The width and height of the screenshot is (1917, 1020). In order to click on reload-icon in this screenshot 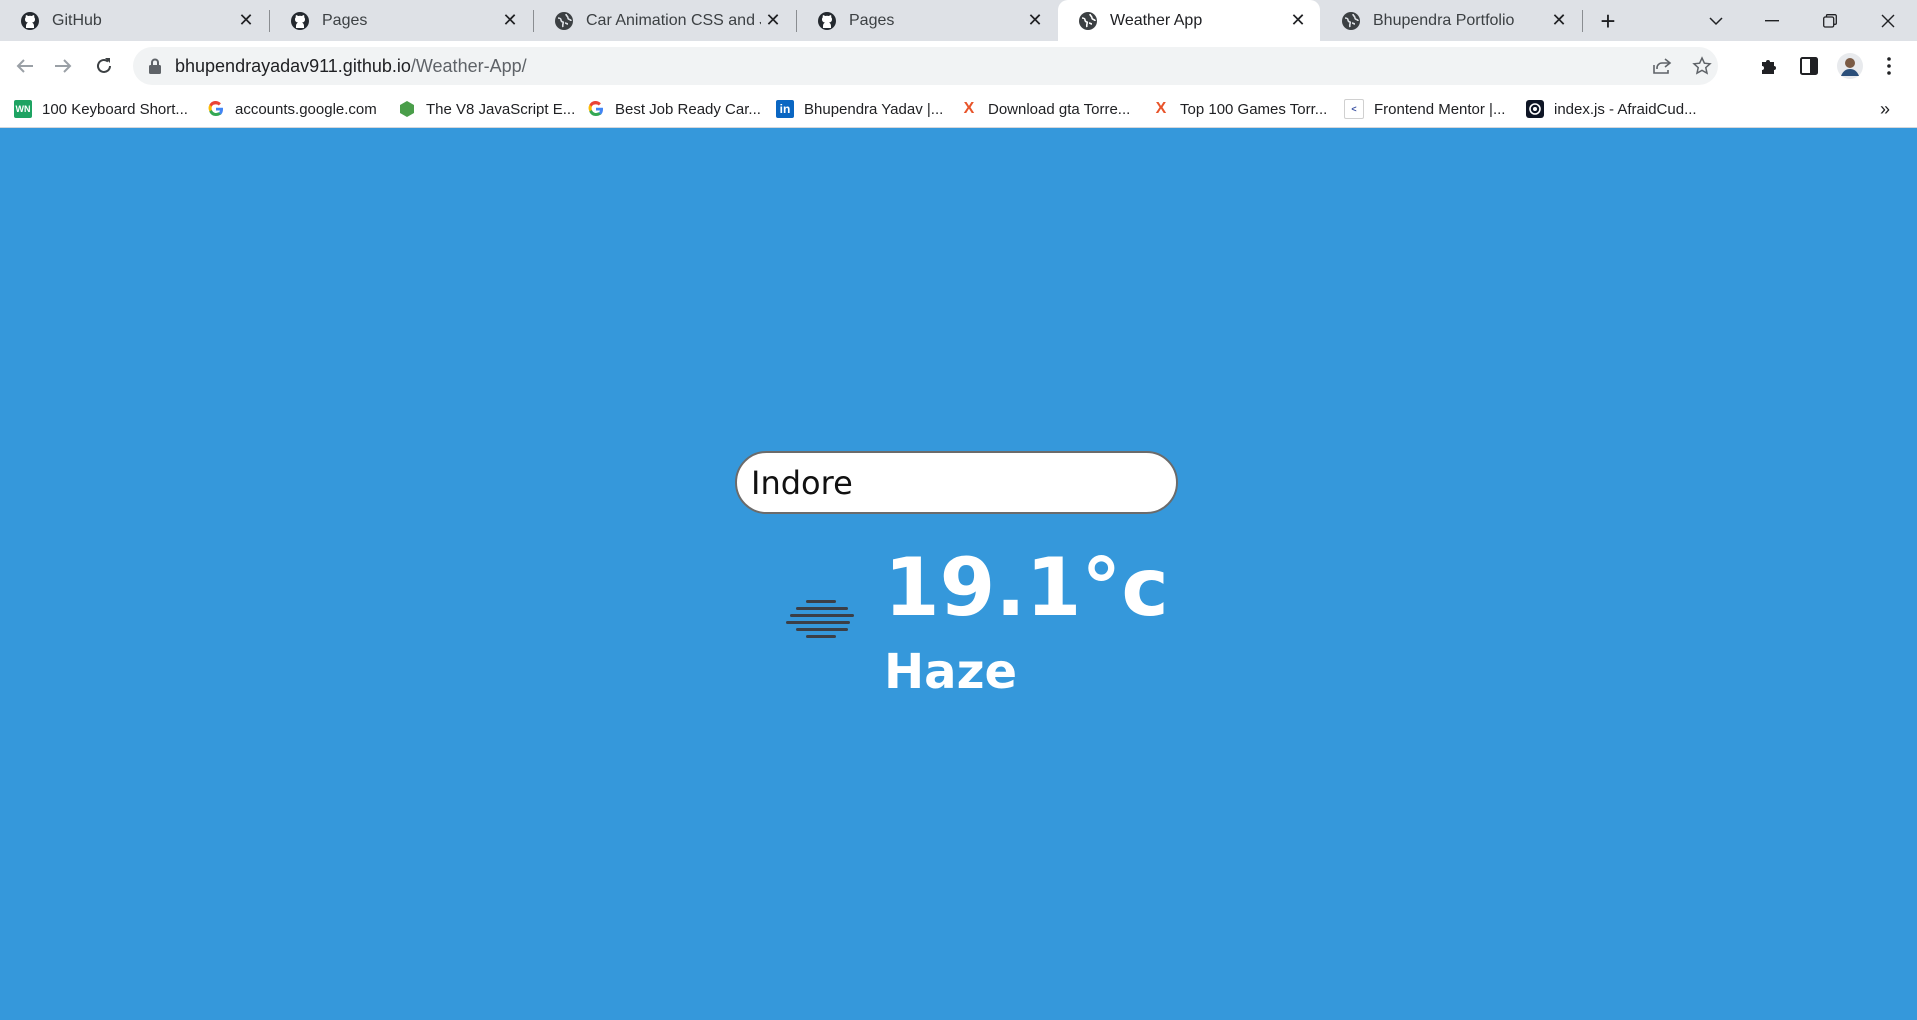, I will do `click(104, 65)`.